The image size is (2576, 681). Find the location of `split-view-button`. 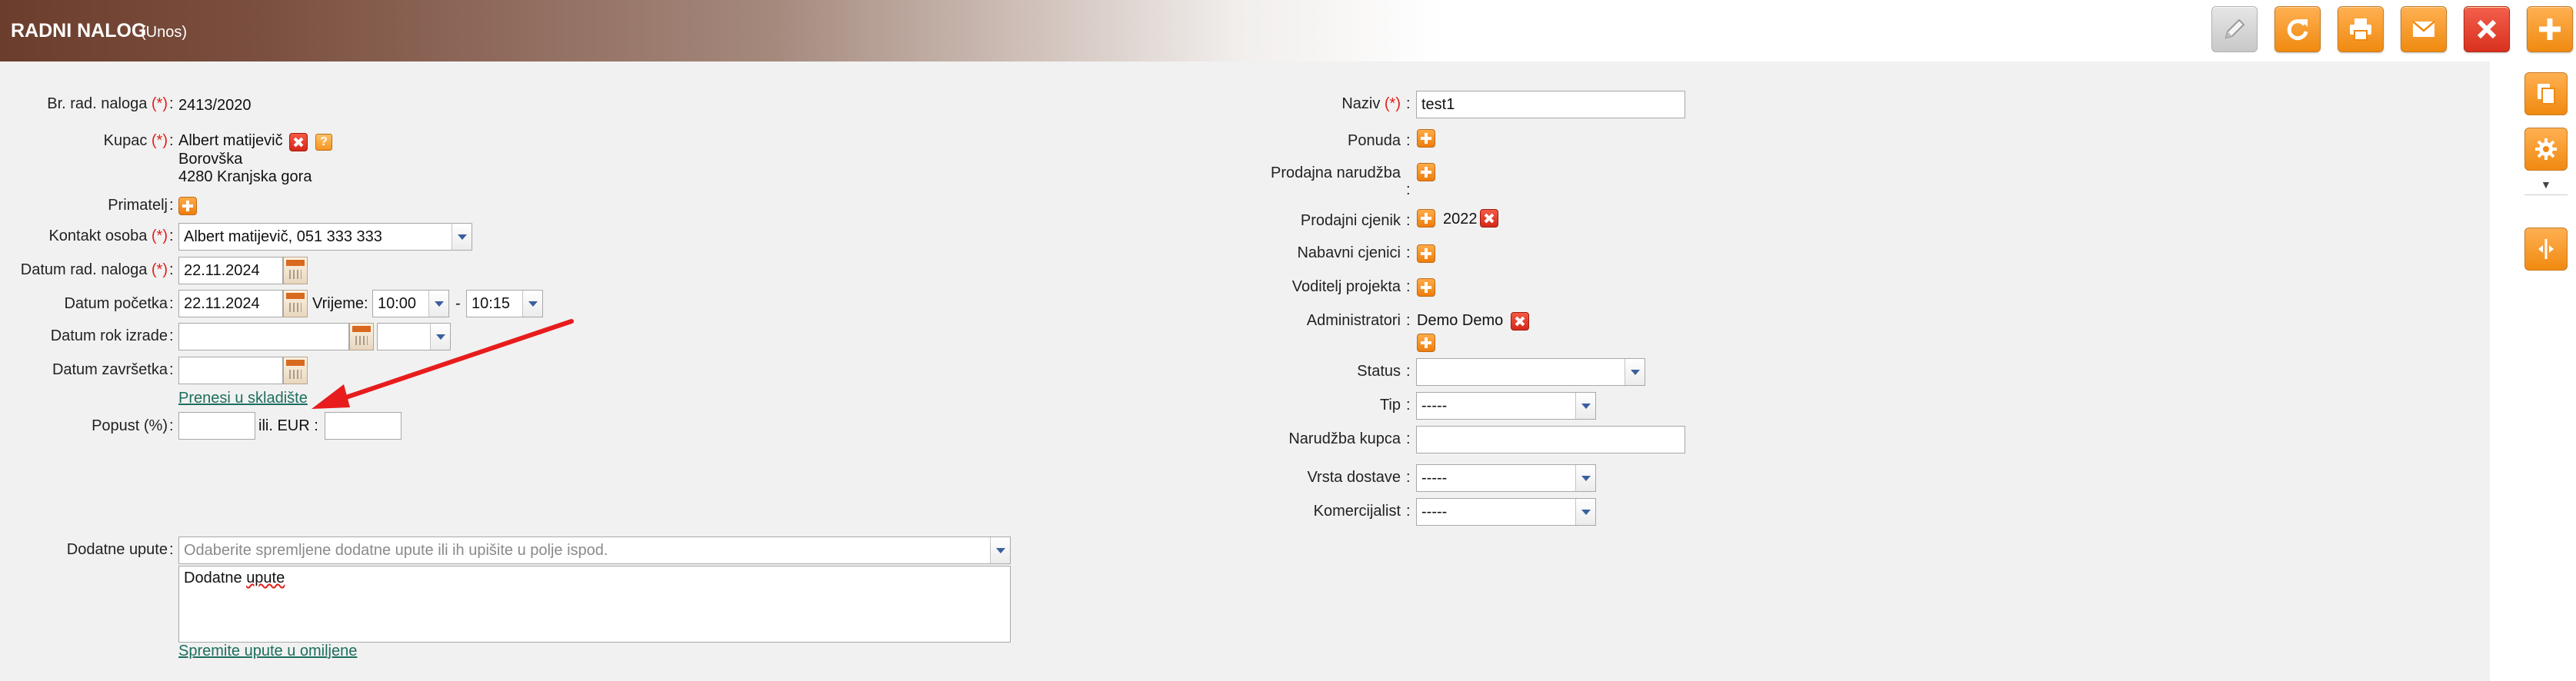

split-view-button is located at coordinates (2546, 249).